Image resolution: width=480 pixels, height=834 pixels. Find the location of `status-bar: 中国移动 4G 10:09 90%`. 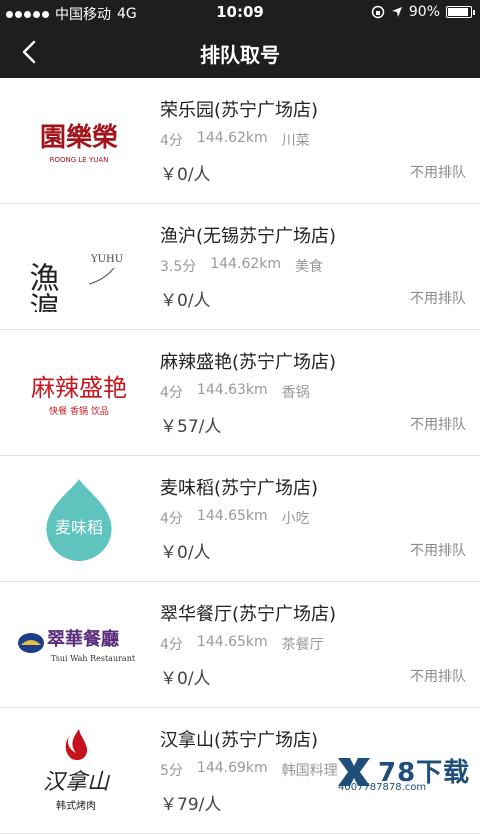

status-bar: 中国移动 4G 10:09 90% is located at coordinates (240, 13).